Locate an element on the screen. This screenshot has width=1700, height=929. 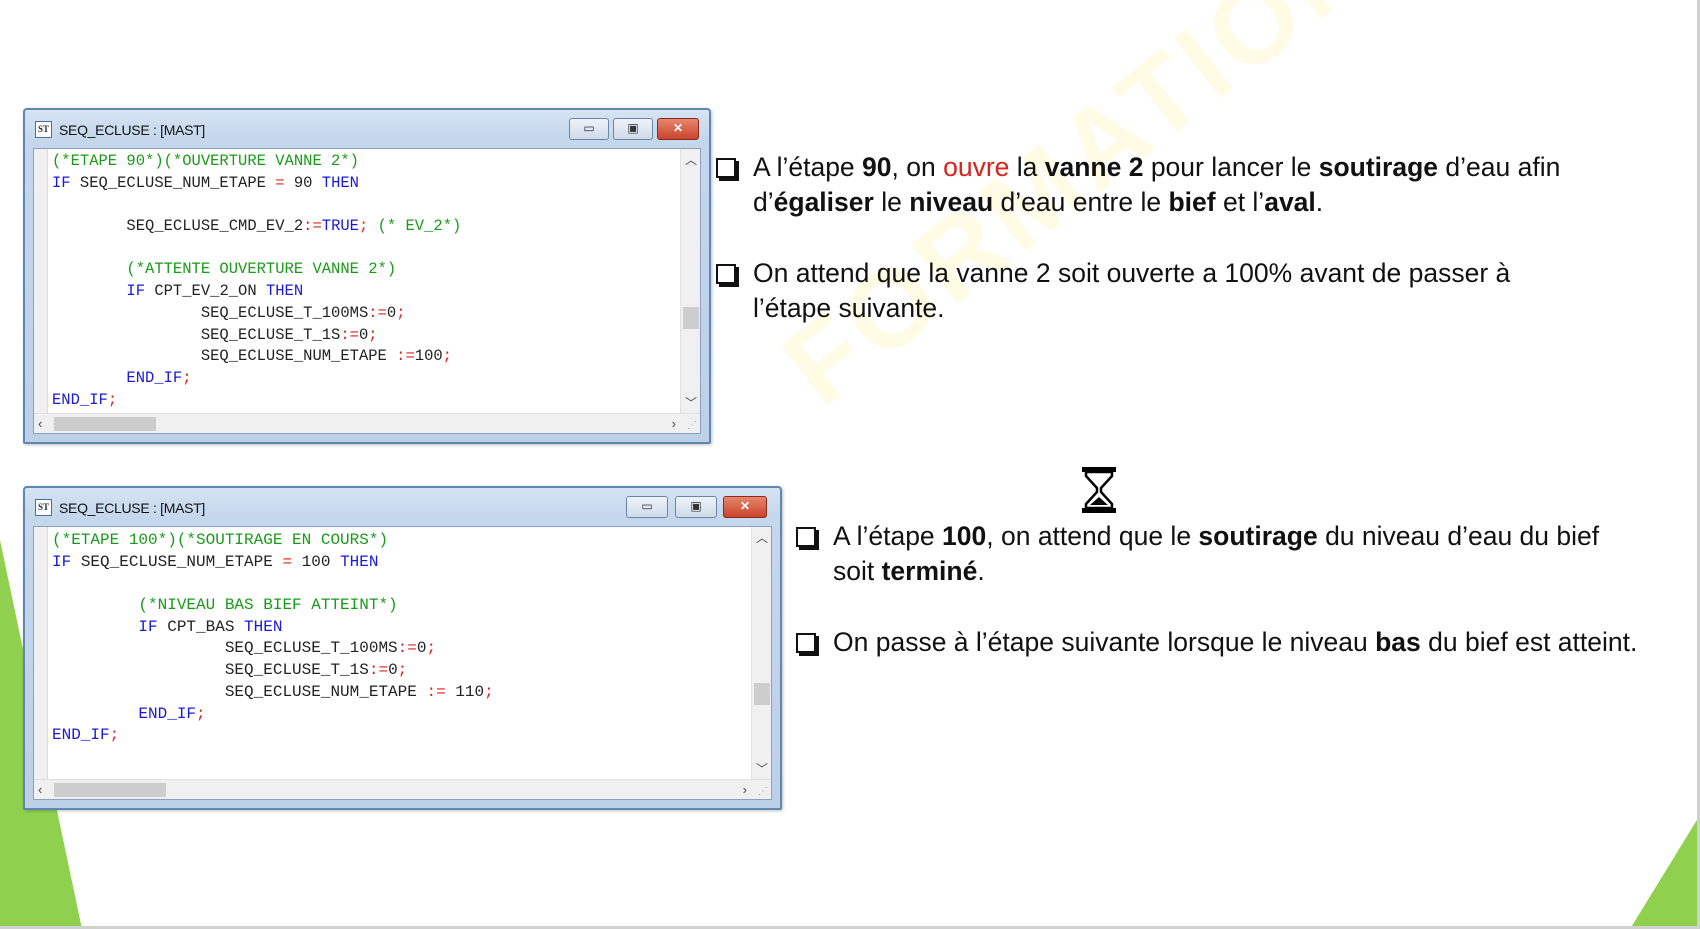
bullet-text-segment: terminé is located at coordinates (929, 571).